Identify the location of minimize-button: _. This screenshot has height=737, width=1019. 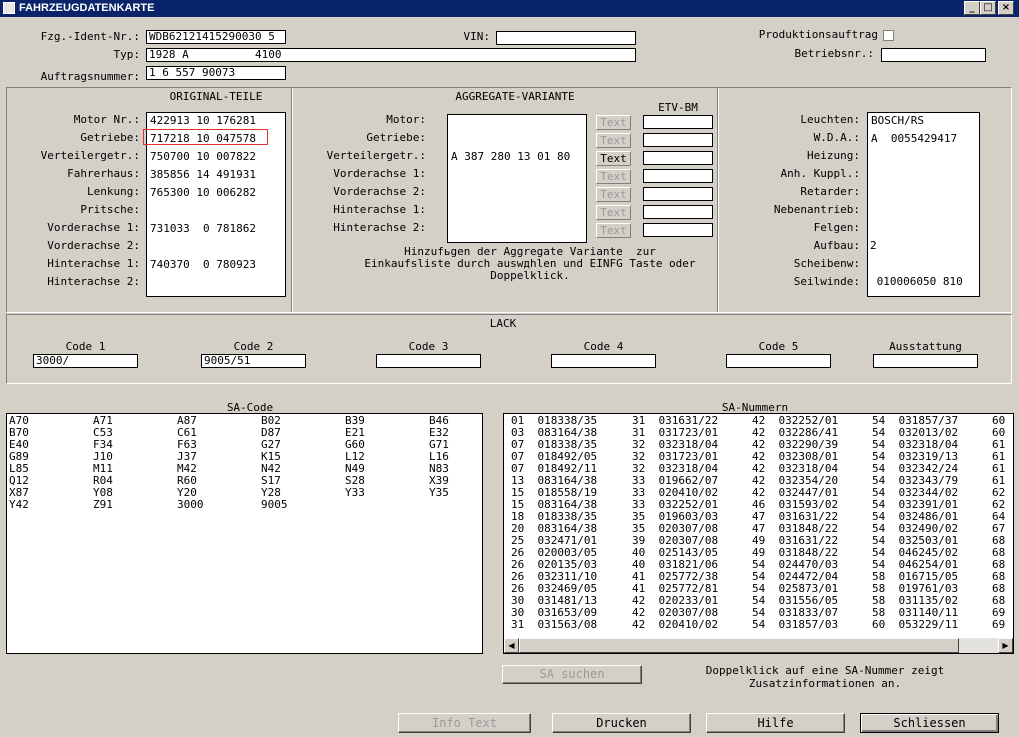
(972, 8).